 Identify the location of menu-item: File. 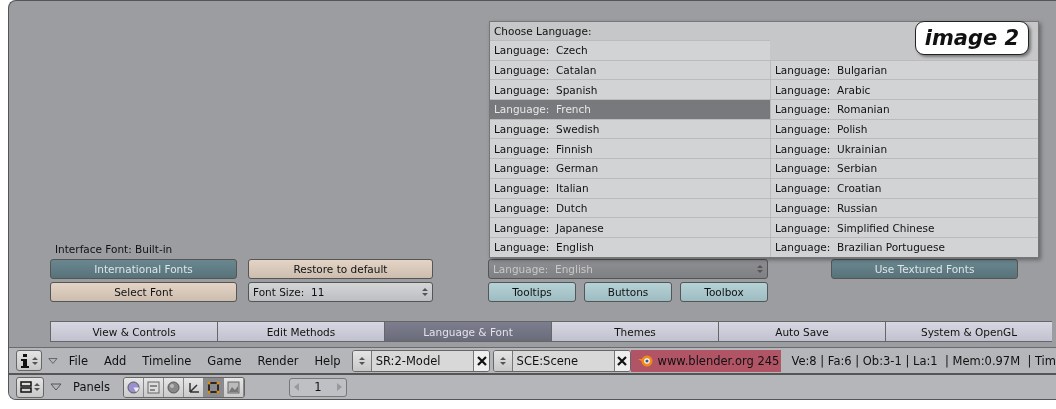
(78, 360).